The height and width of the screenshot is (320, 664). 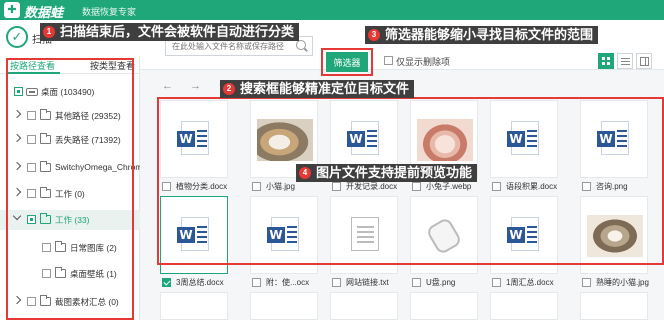 I want to click on file-name: 熟睡的小猫.jpg, so click(x=622, y=282).